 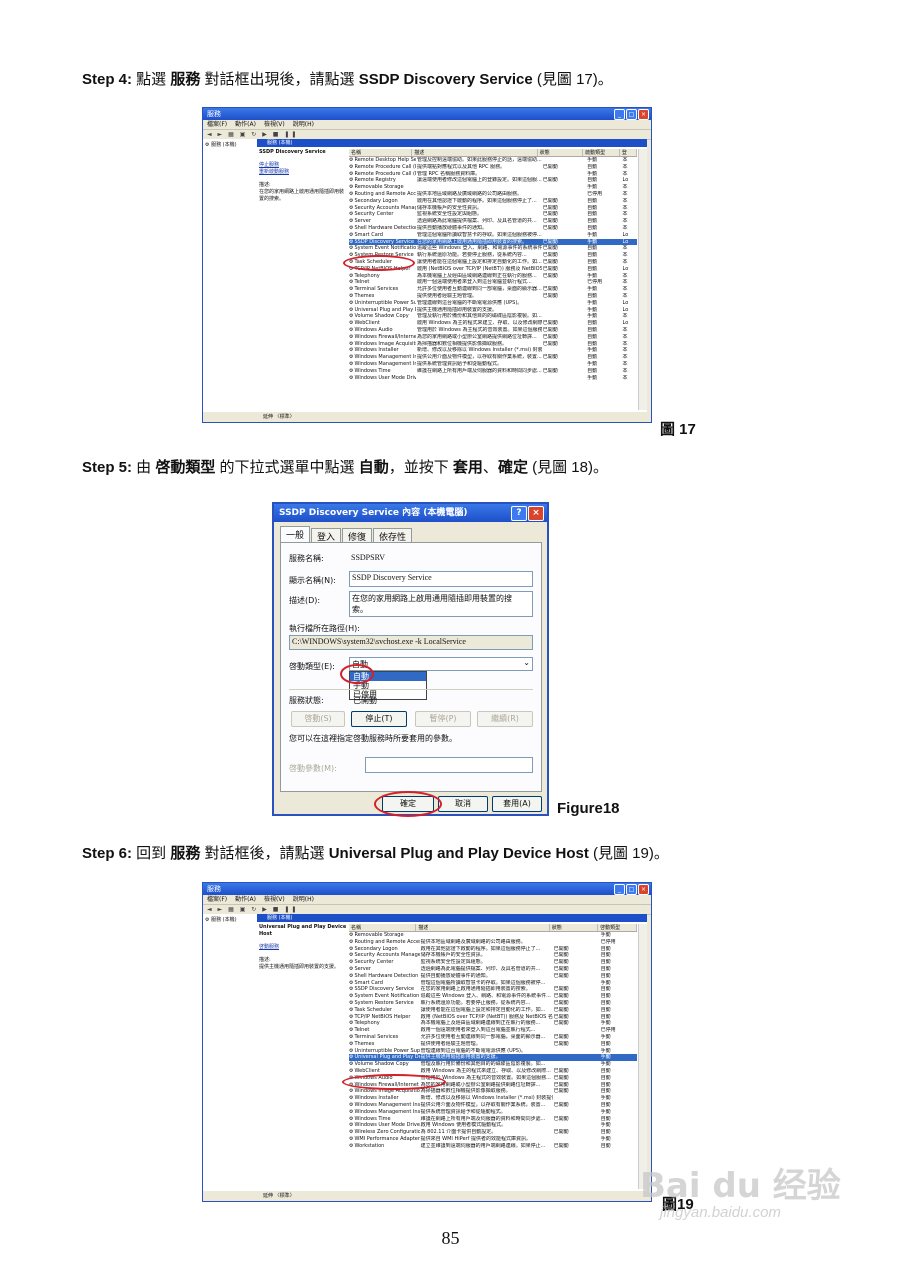 I want to click on cancel-button: 取消, so click(x=463, y=804).